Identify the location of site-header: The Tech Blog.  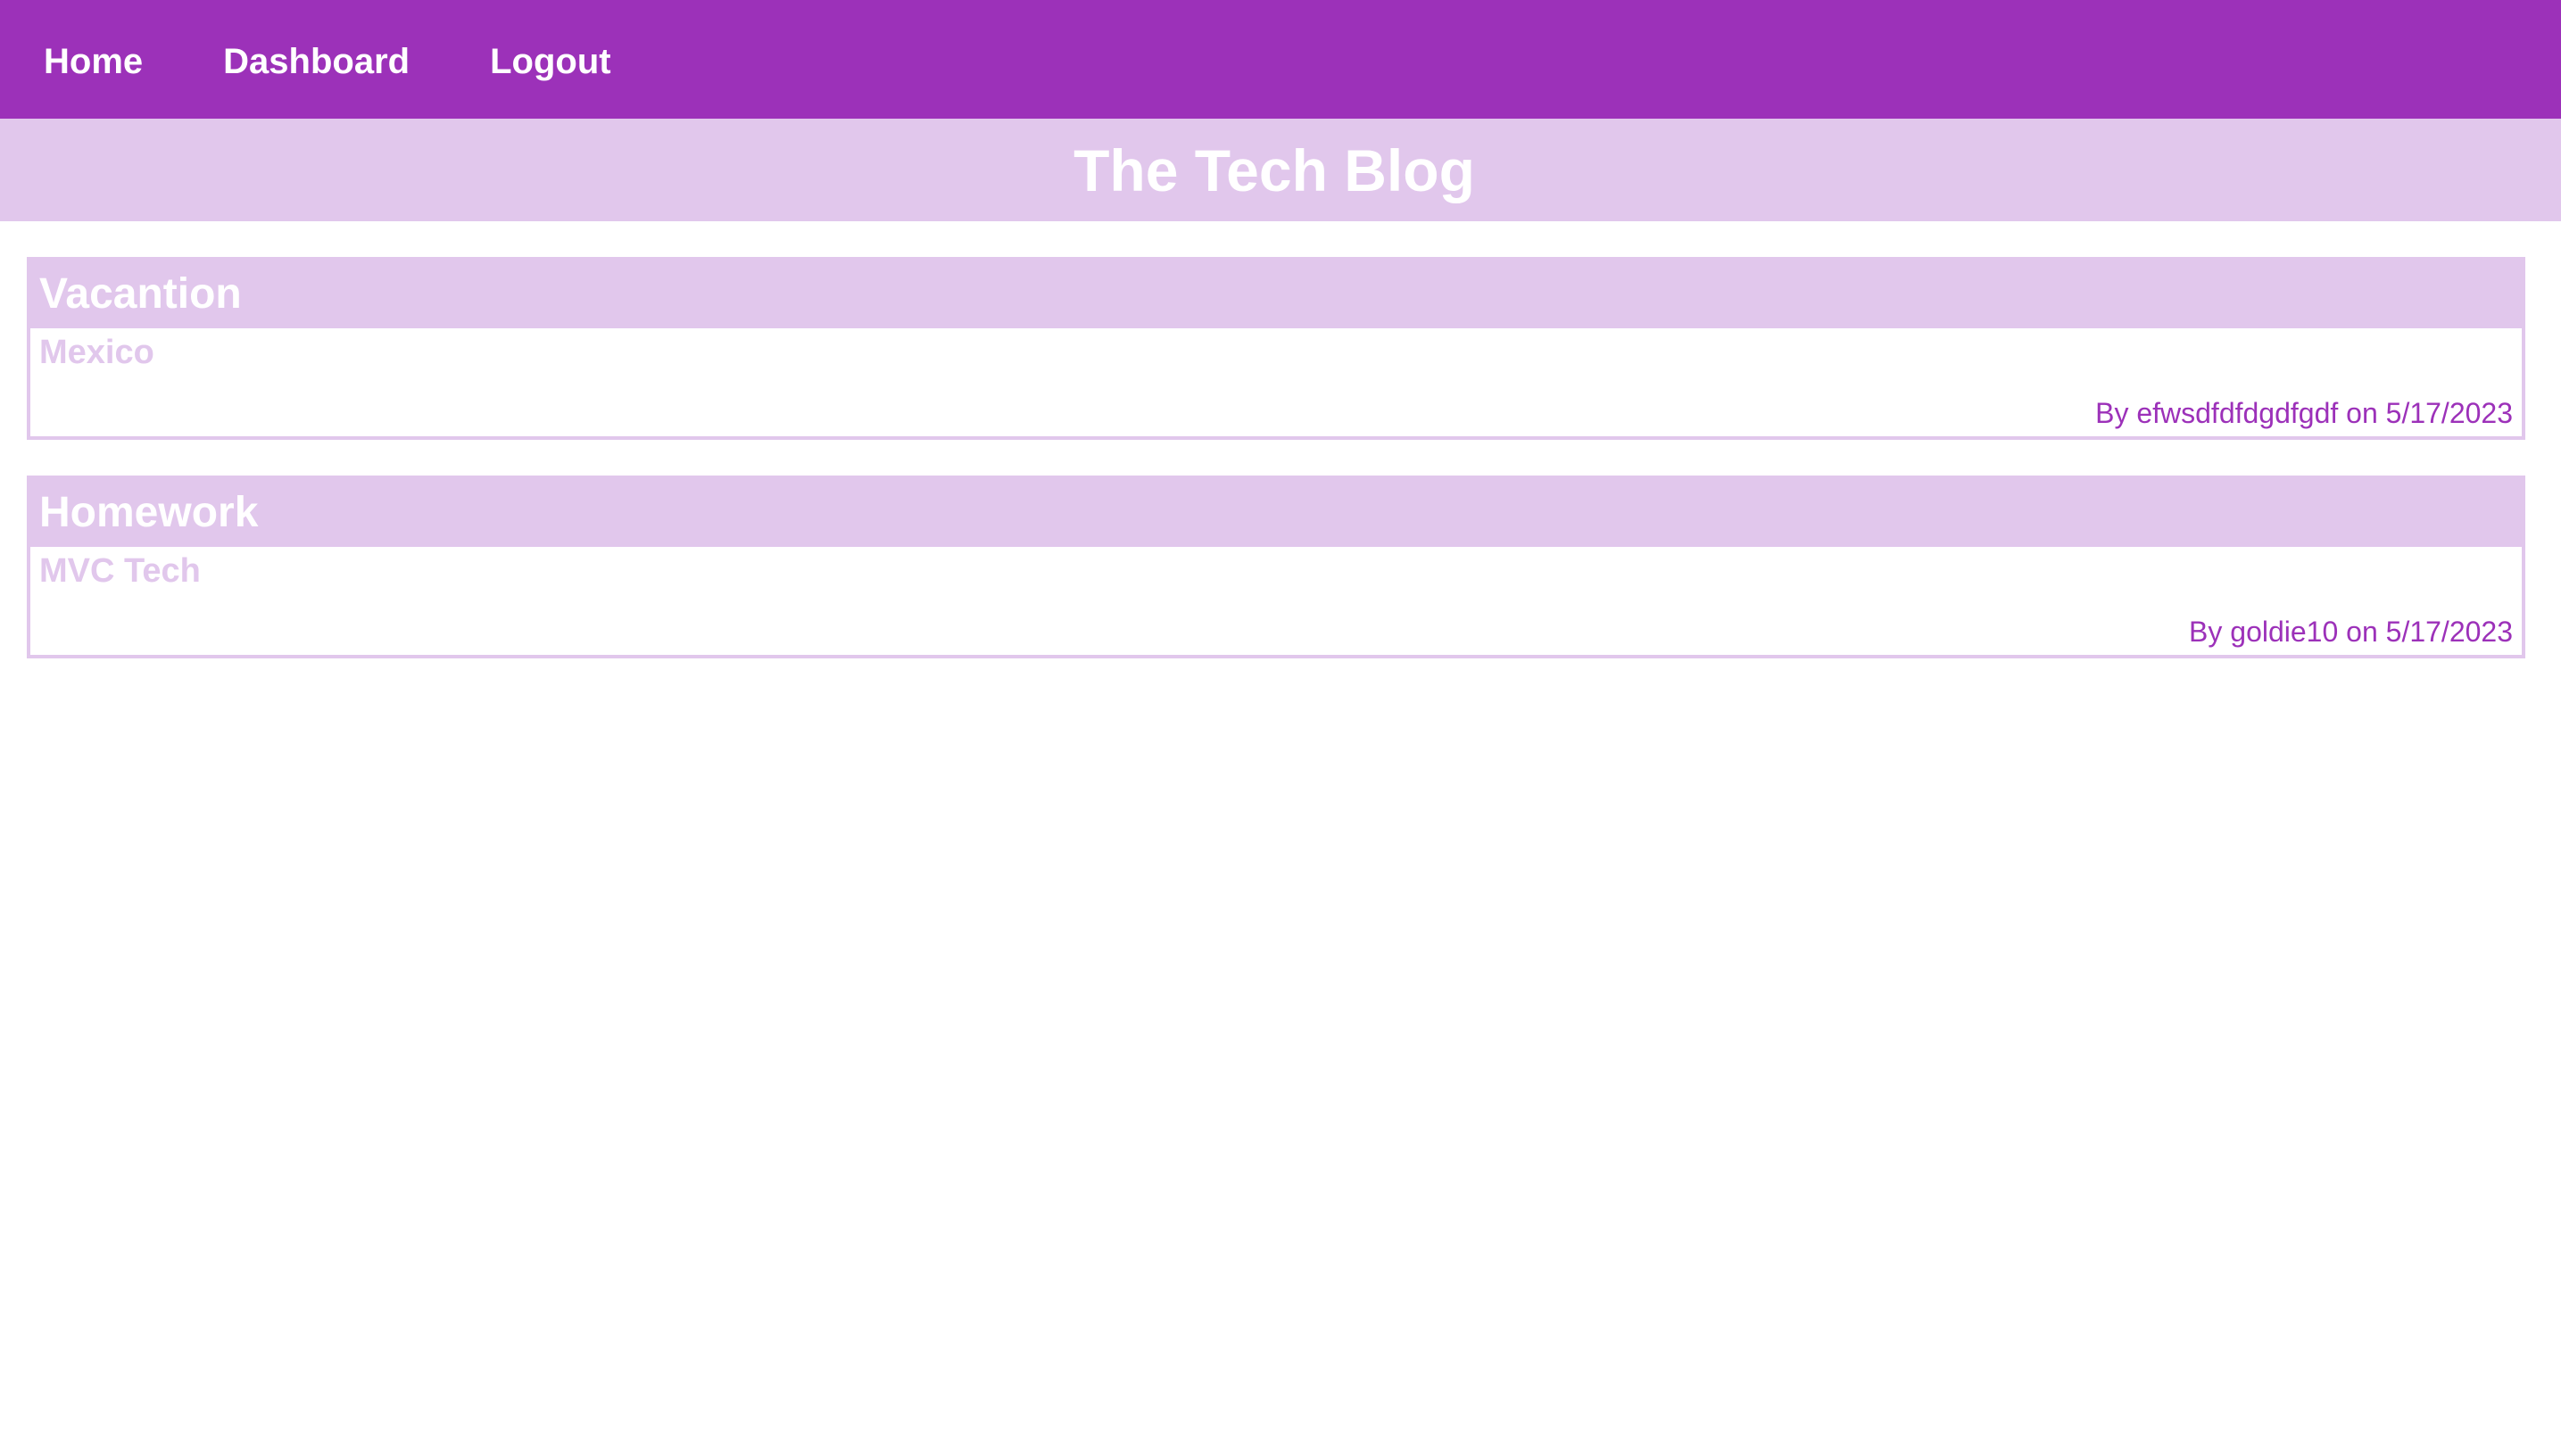
(1280, 170).